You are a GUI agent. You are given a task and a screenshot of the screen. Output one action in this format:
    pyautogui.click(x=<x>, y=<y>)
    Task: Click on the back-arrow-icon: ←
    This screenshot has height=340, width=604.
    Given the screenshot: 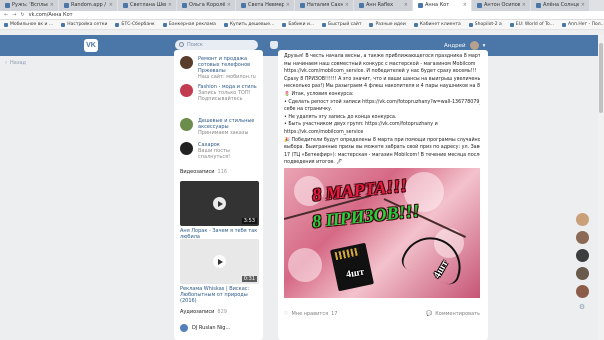 What is the action you would take?
    pyautogui.click(x=6, y=15)
    